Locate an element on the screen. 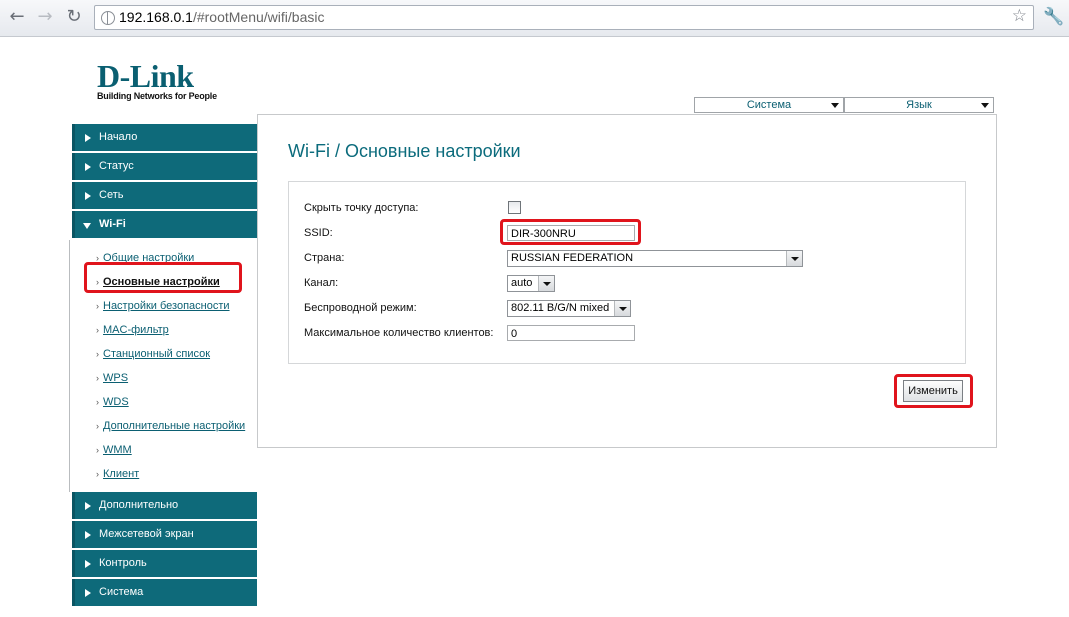 This screenshot has height=617, width=1069. submenu-item-security: › Настройки безопасности is located at coordinates (164, 306).